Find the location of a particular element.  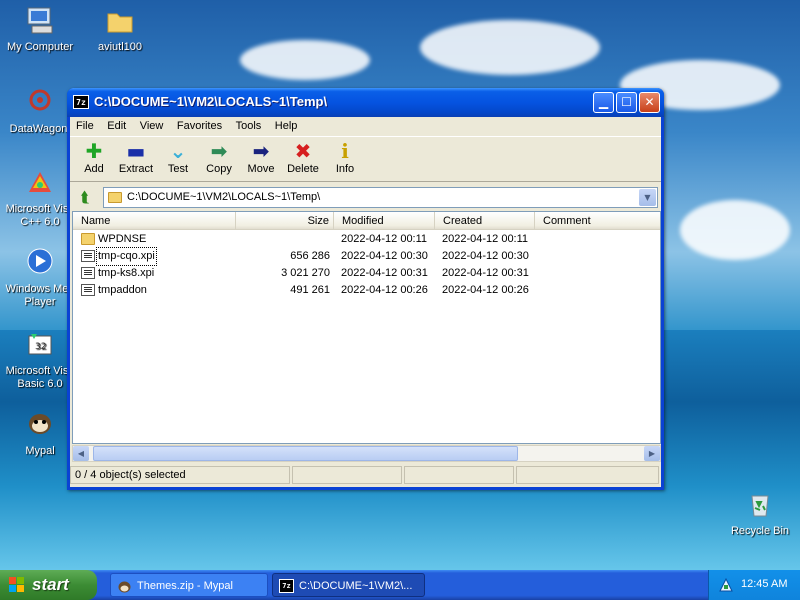

start-button: start is located at coordinates (48, 585).